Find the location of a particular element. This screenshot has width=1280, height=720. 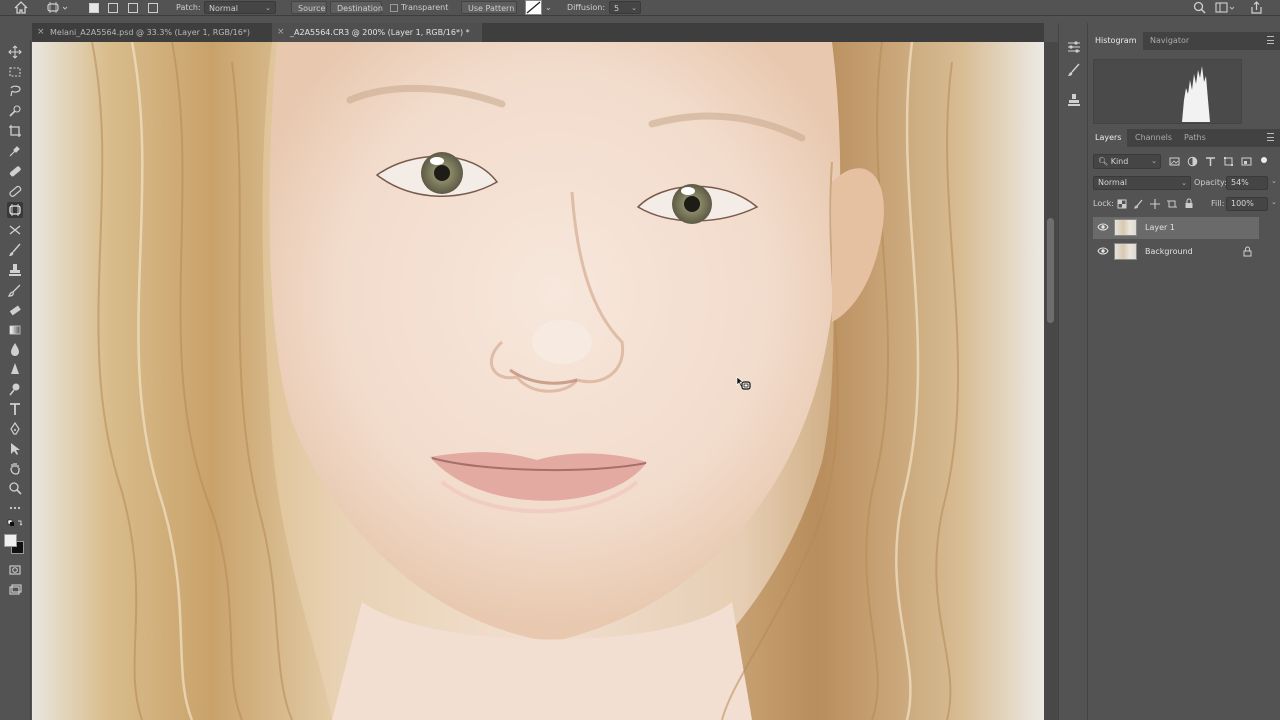

pattern-chevron-icon: ⌄ is located at coordinates (548, 7).